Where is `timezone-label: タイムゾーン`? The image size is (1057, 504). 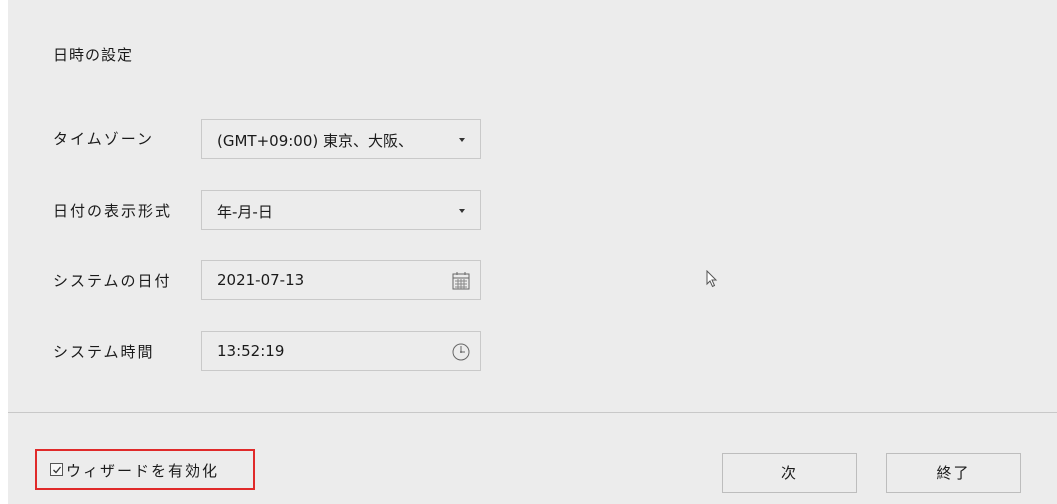
timezone-label: タイムゾーン is located at coordinates (103, 139).